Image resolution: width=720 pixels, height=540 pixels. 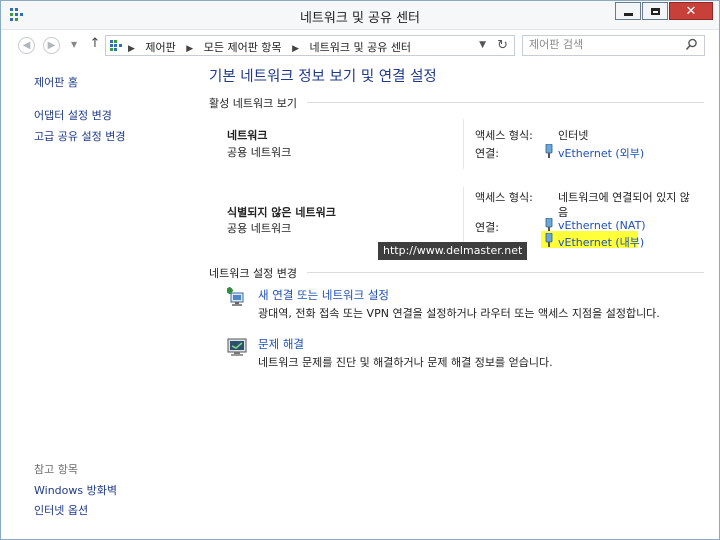 What do you see at coordinates (360, 47) in the screenshot?
I see `breadcrumb-item: 네트워크 및 공유 센터` at bounding box center [360, 47].